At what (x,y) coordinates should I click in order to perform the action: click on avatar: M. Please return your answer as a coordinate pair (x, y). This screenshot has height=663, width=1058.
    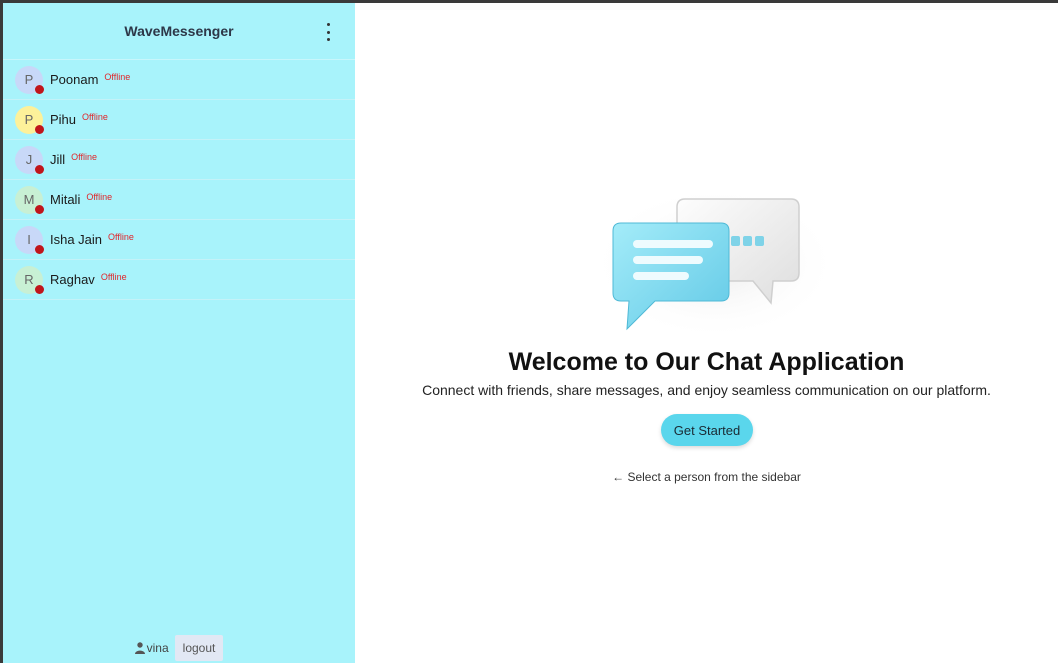
    Looking at the image, I should click on (29, 199).